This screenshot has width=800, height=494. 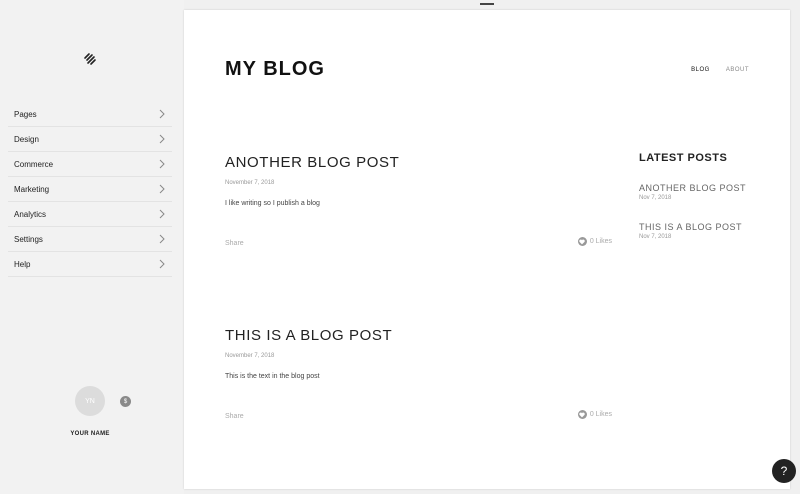 What do you see at coordinates (720, 70) in the screenshot?
I see `site-nav: BLOG ABOUT` at bounding box center [720, 70].